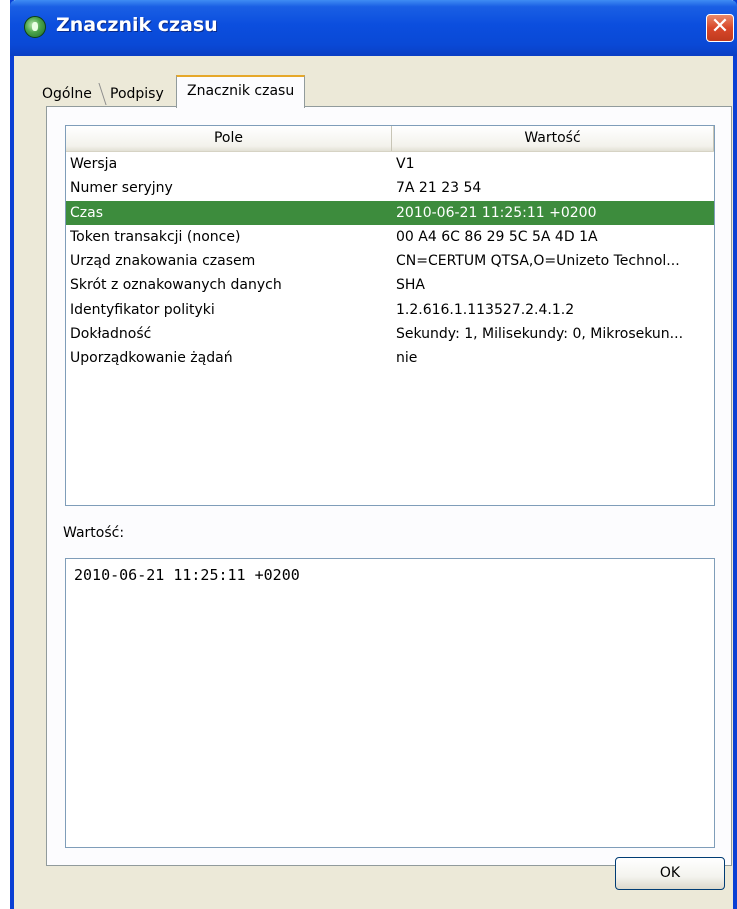  Describe the element at coordinates (94, 164) in the screenshot. I see `field-cell: Wersja` at that location.